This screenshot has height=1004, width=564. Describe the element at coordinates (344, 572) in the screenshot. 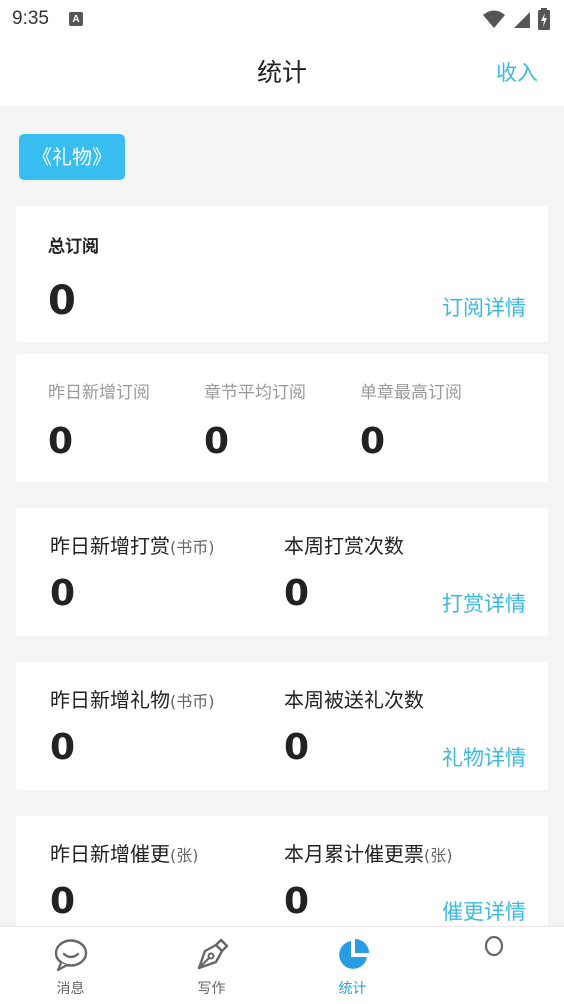

I see `weekly-reward-count-stat: 本周打赏次数 0` at that location.